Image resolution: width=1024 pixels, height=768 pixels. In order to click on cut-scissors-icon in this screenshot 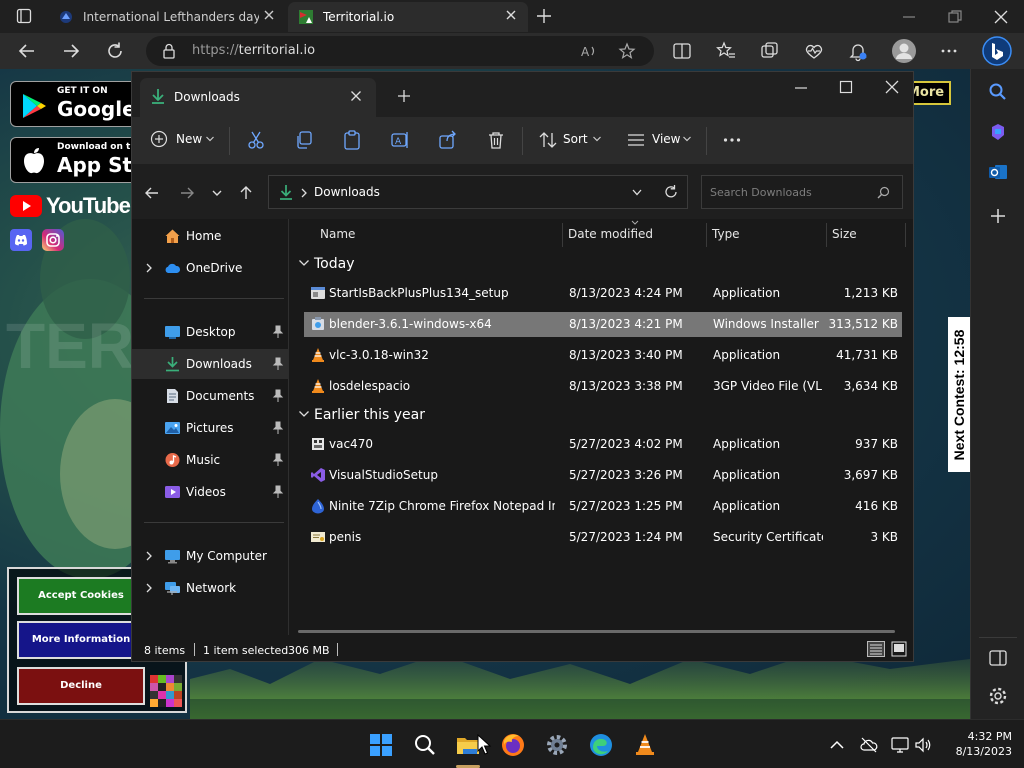, I will do `click(256, 140)`.